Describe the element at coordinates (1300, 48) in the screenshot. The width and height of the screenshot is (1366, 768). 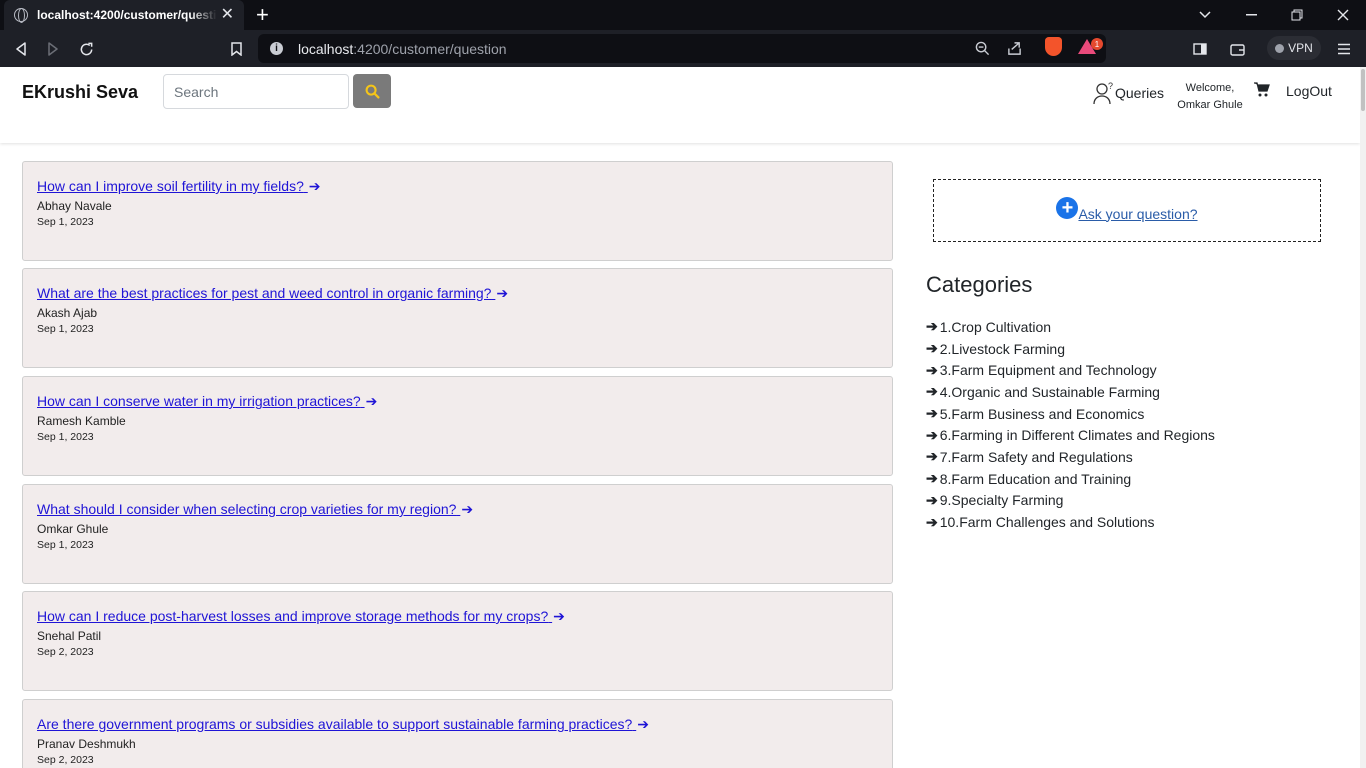
I see `vpn-label: VPN` at that location.